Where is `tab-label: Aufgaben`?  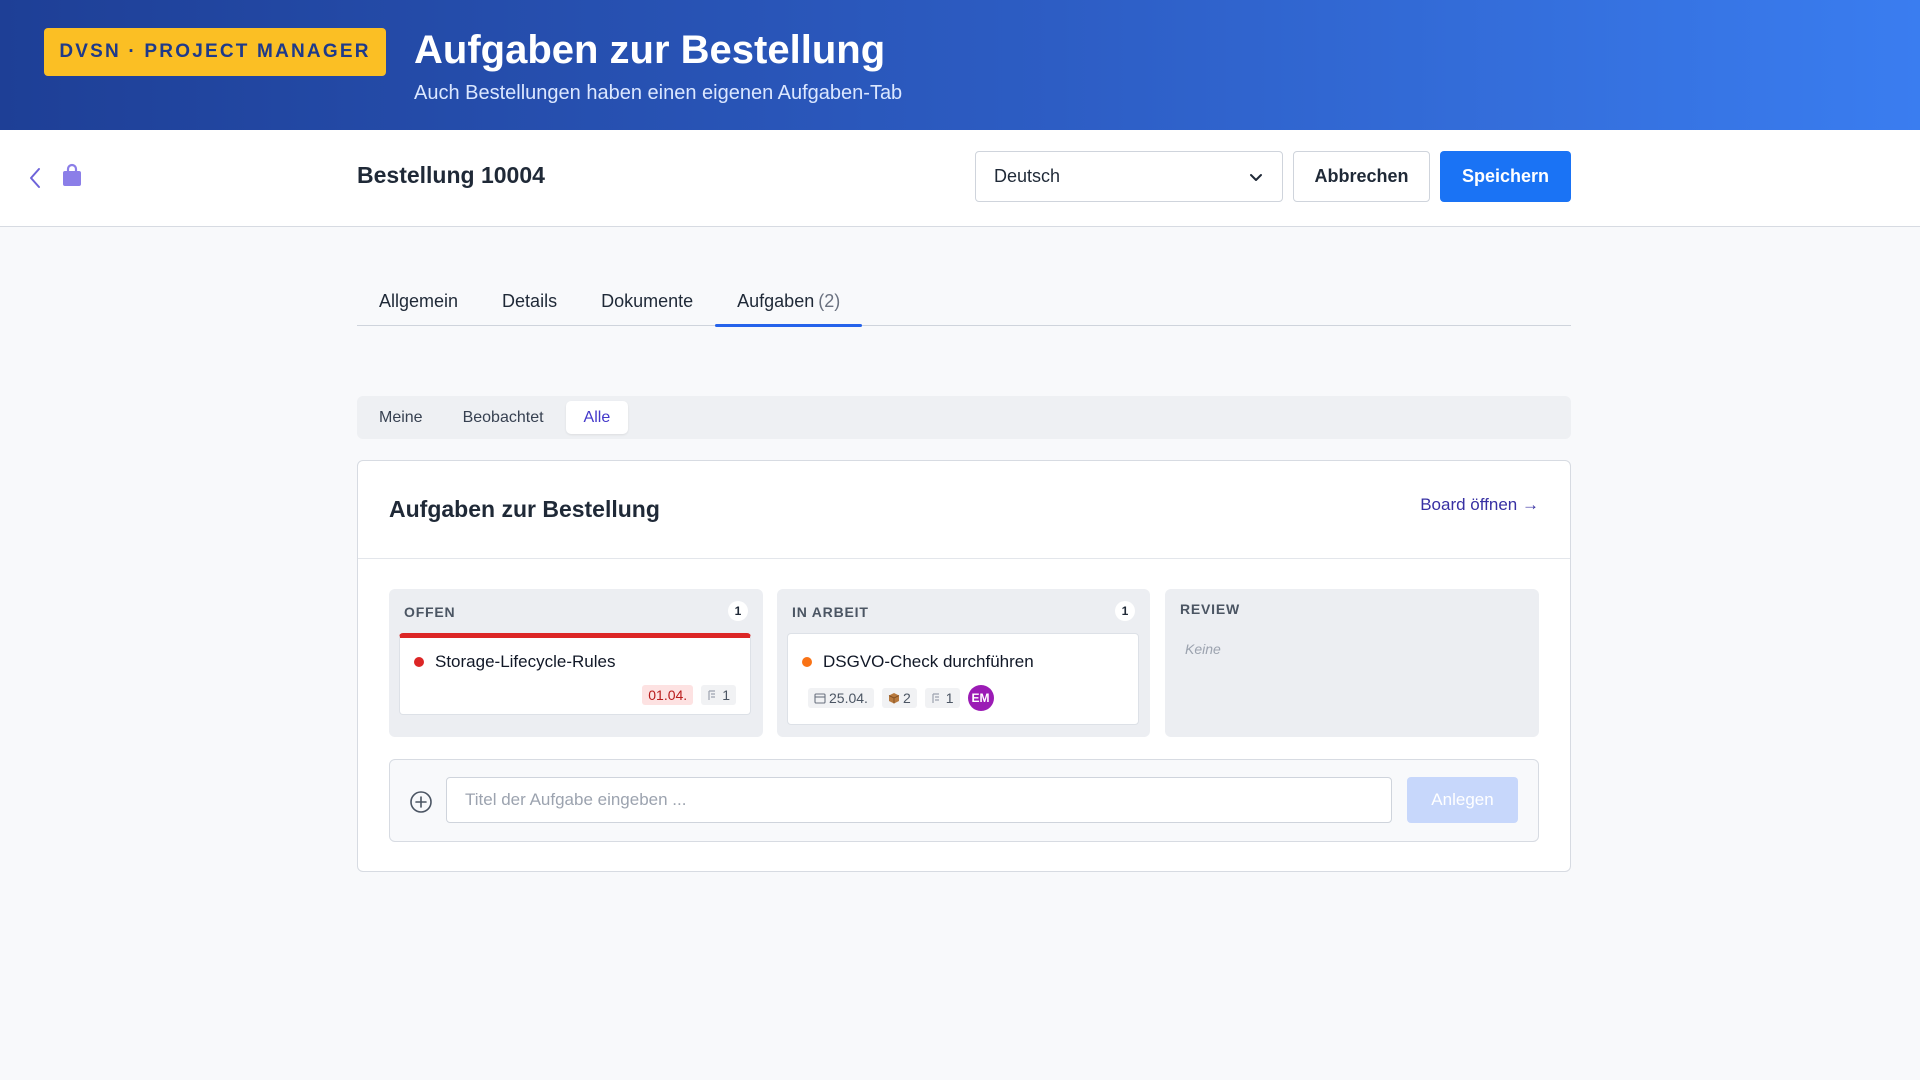
tab-label: Aufgaben is located at coordinates (776, 301).